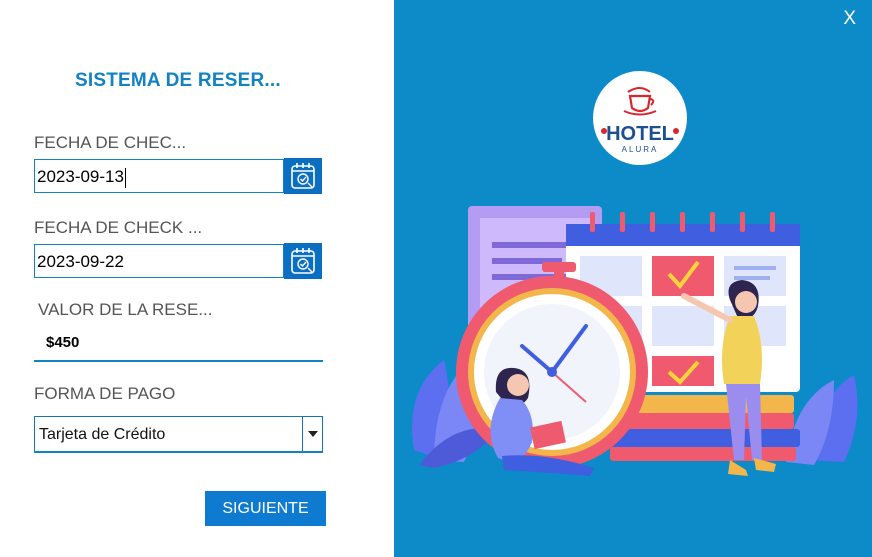 The width and height of the screenshot is (872, 557). I want to click on hotel-logo: HOTEL ALURA, so click(640, 118).